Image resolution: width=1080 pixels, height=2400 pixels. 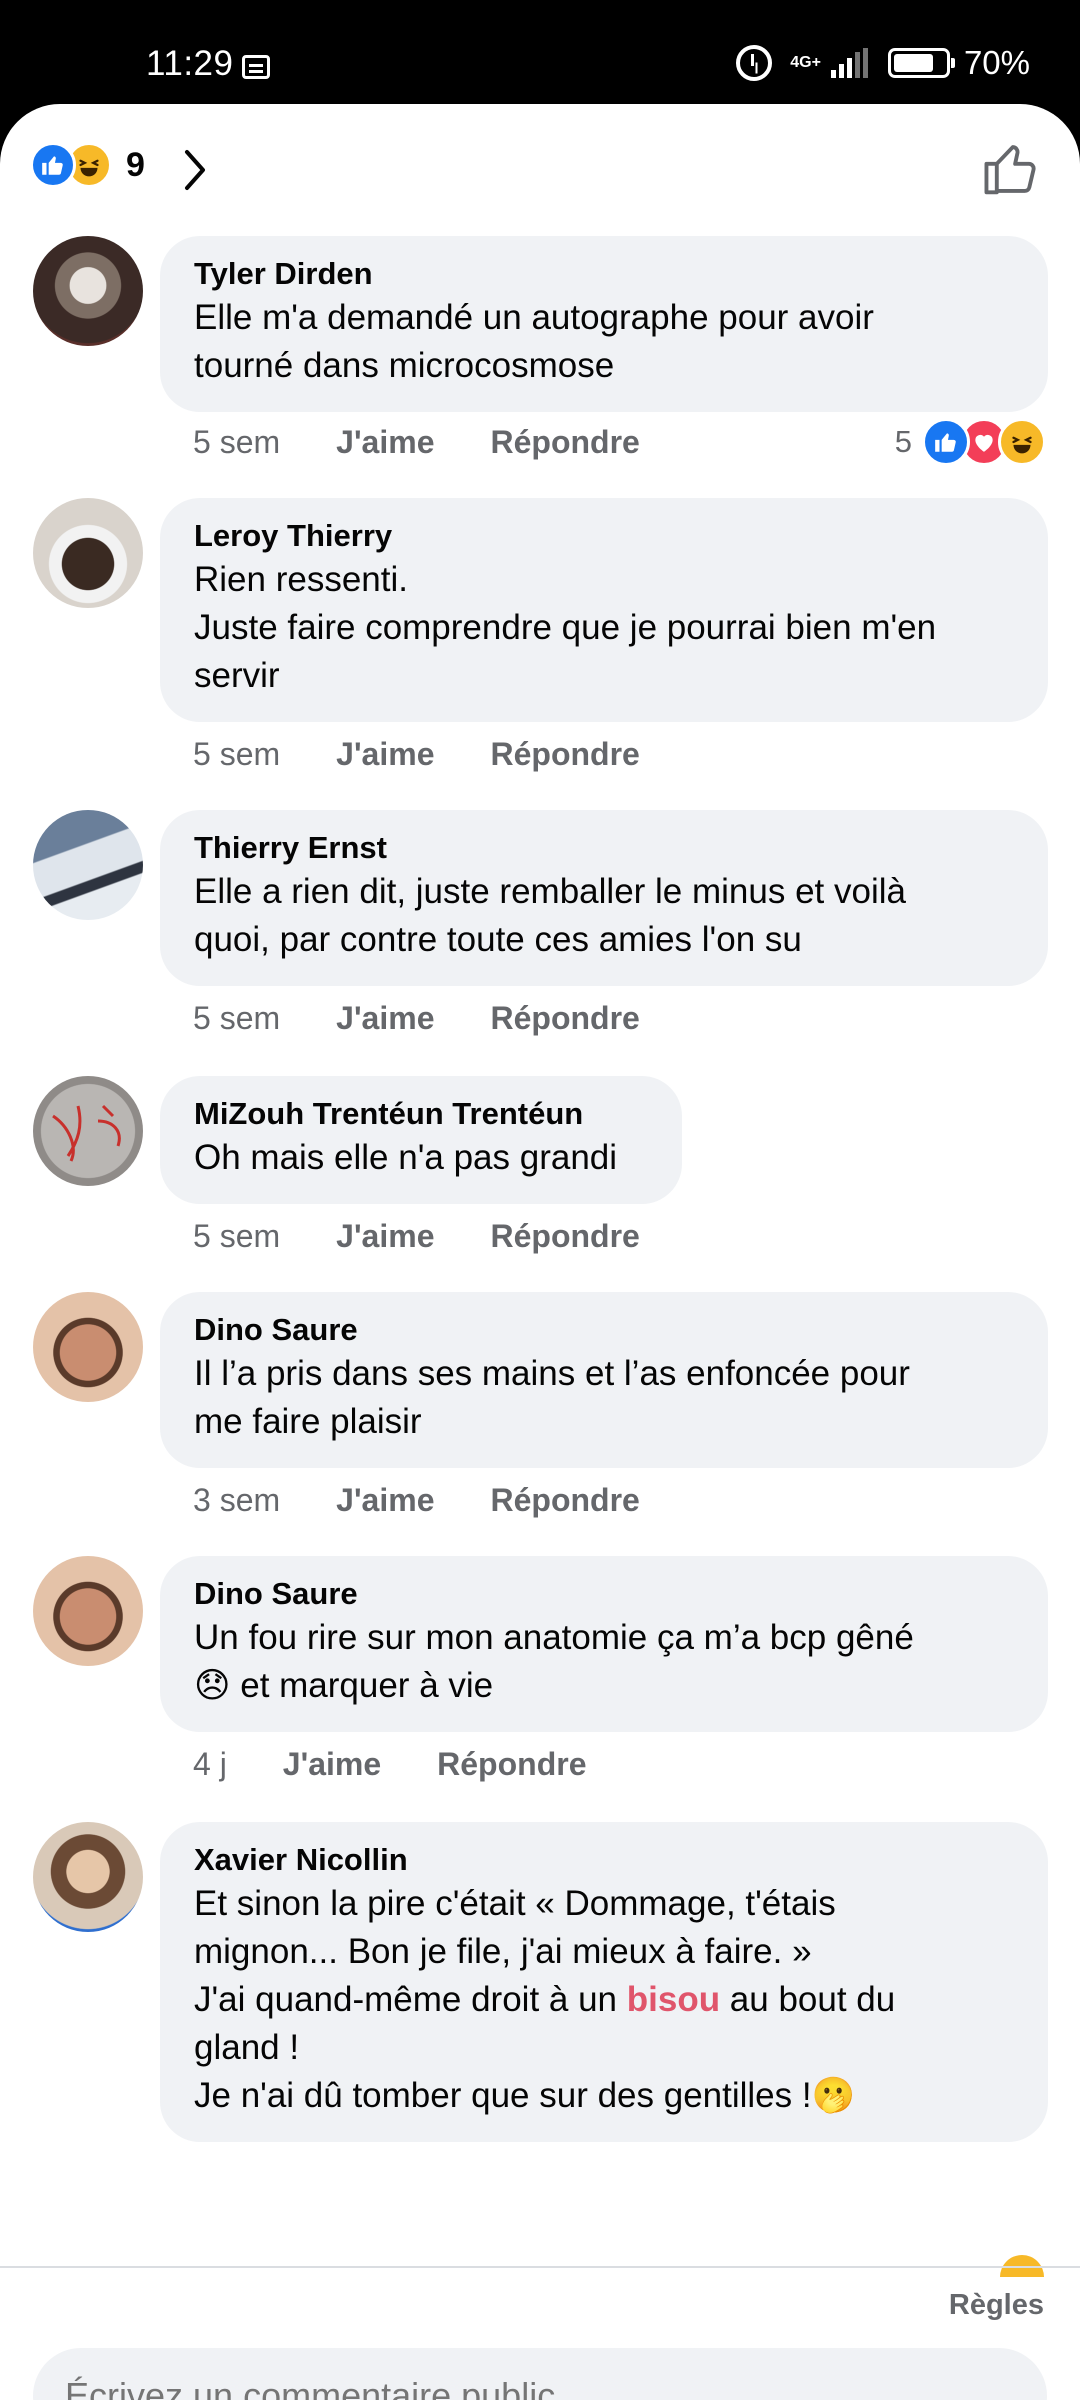 What do you see at coordinates (540, 2374) in the screenshot?
I see `comment-input` at bounding box center [540, 2374].